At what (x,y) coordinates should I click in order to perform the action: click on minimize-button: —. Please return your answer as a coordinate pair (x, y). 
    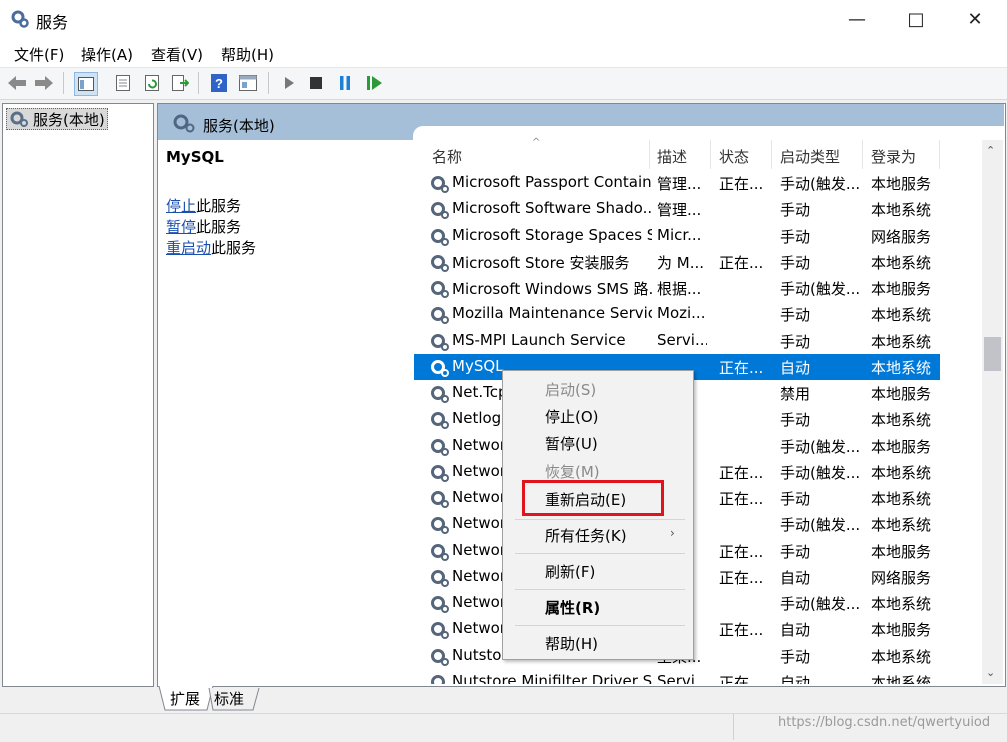
    Looking at the image, I should click on (857, 19).